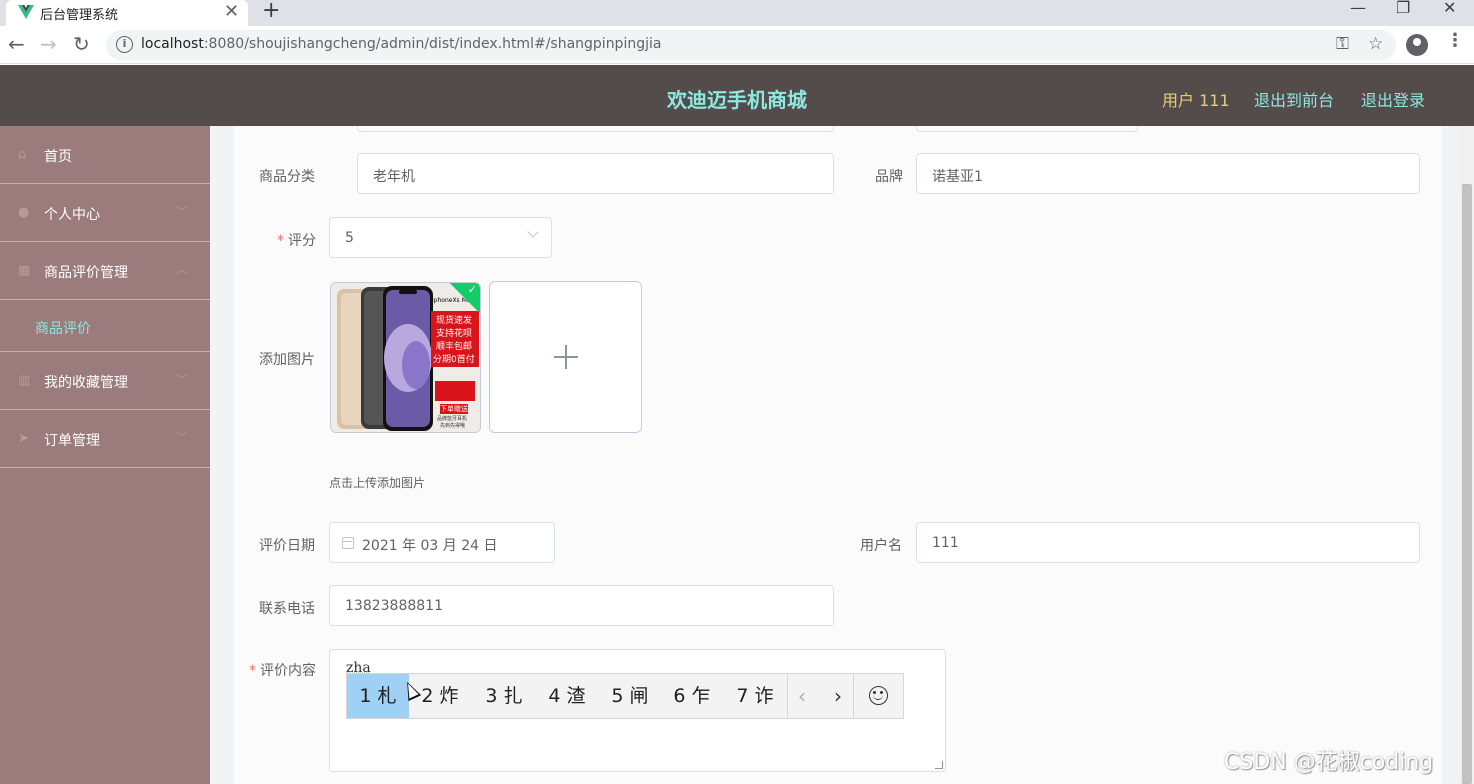 Image resolution: width=1474 pixels, height=784 pixels. Describe the element at coordinates (127, 13) in the screenshot. I see `browser-tab: 后台管理系统 ✕` at that location.